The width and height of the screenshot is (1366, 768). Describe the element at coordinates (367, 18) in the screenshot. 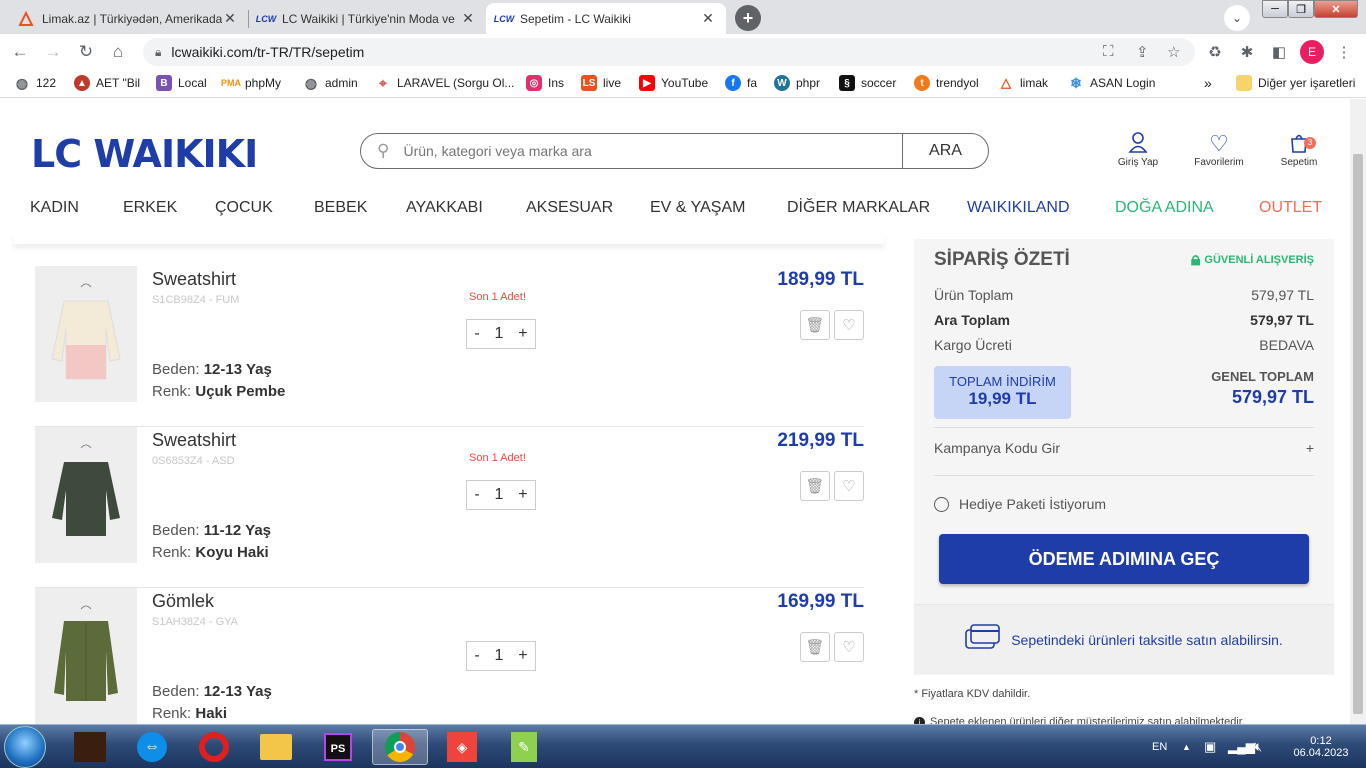

I see `tab-lcw-home: LCW LC Waikiki | Türkiye'nin Moda ve ✕` at that location.